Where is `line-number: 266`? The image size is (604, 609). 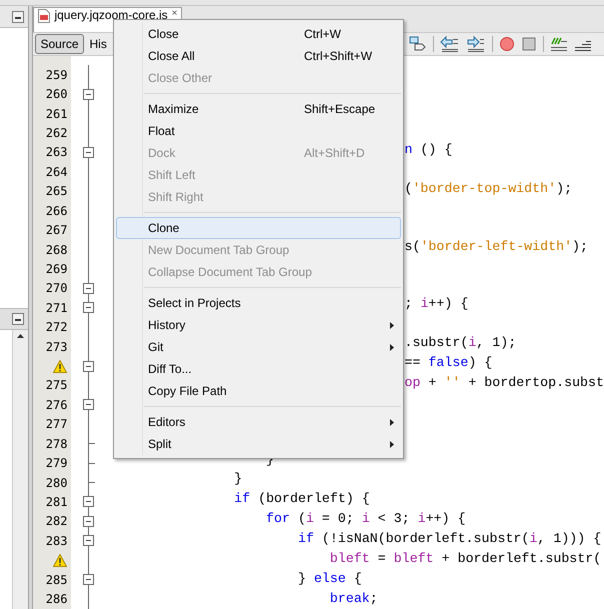
line-number: 266 is located at coordinates (57, 211).